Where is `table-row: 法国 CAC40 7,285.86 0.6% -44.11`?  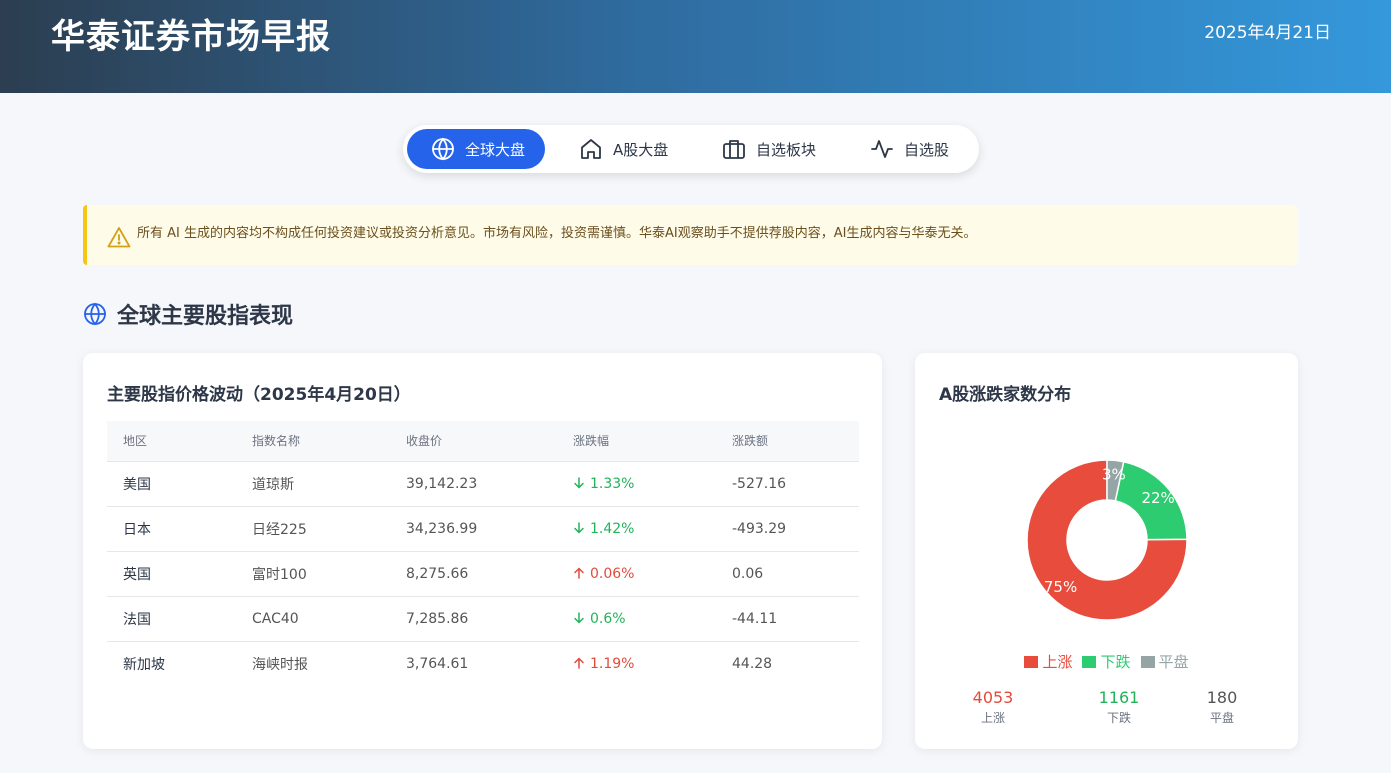 table-row: 法国 CAC40 7,285.86 0.6% -44.11 is located at coordinates (483, 619).